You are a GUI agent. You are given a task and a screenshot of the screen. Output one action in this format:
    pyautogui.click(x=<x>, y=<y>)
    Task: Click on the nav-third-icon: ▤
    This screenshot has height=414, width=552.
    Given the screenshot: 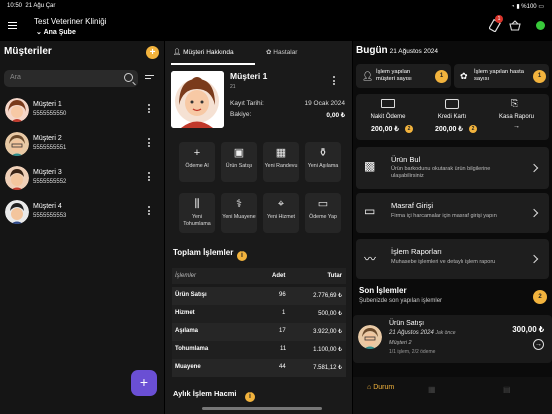 What is the action you would take?
    pyautogui.click(x=507, y=389)
    